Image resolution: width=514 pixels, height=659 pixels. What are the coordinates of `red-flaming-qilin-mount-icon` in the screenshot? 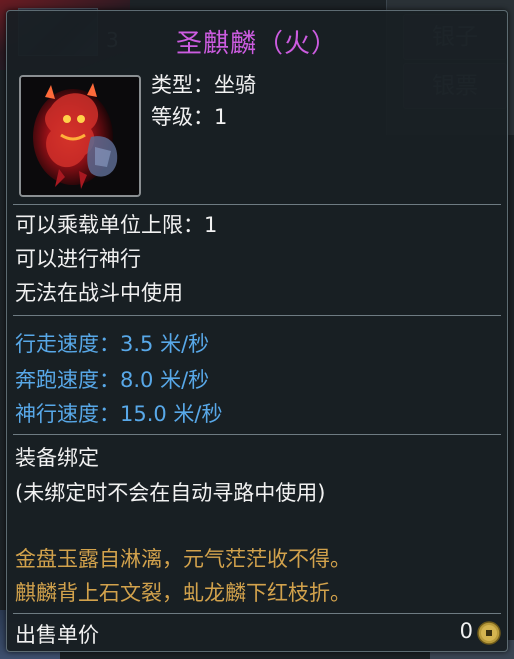 It's located at (80, 136).